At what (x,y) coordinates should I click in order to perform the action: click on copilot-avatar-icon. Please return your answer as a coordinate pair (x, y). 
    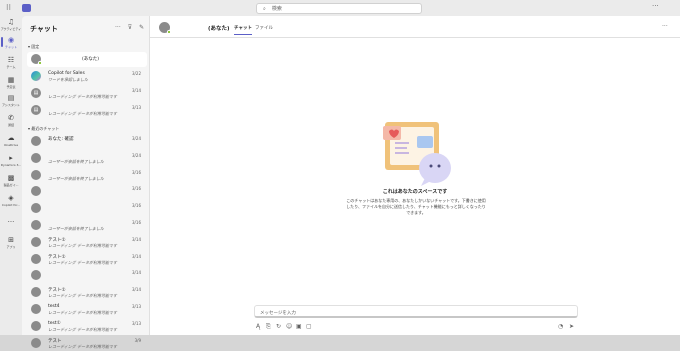
    Looking at the image, I should click on (36, 76).